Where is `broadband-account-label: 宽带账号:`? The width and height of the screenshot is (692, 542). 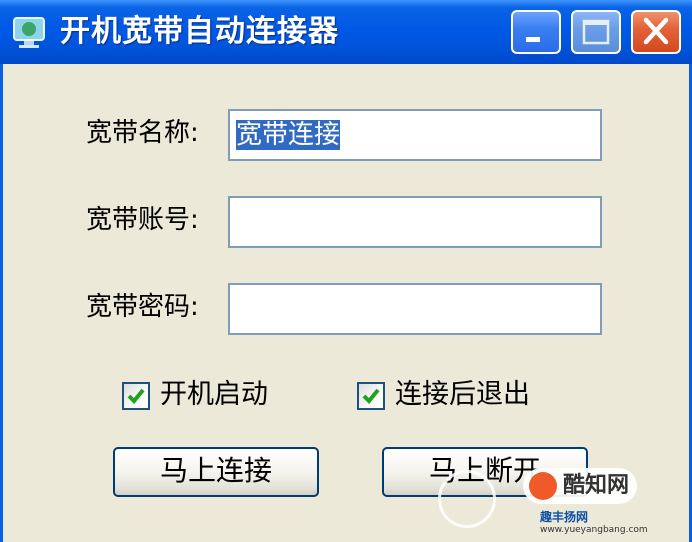
broadband-account-label: 宽带账号: is located at coordinates (142, 220).